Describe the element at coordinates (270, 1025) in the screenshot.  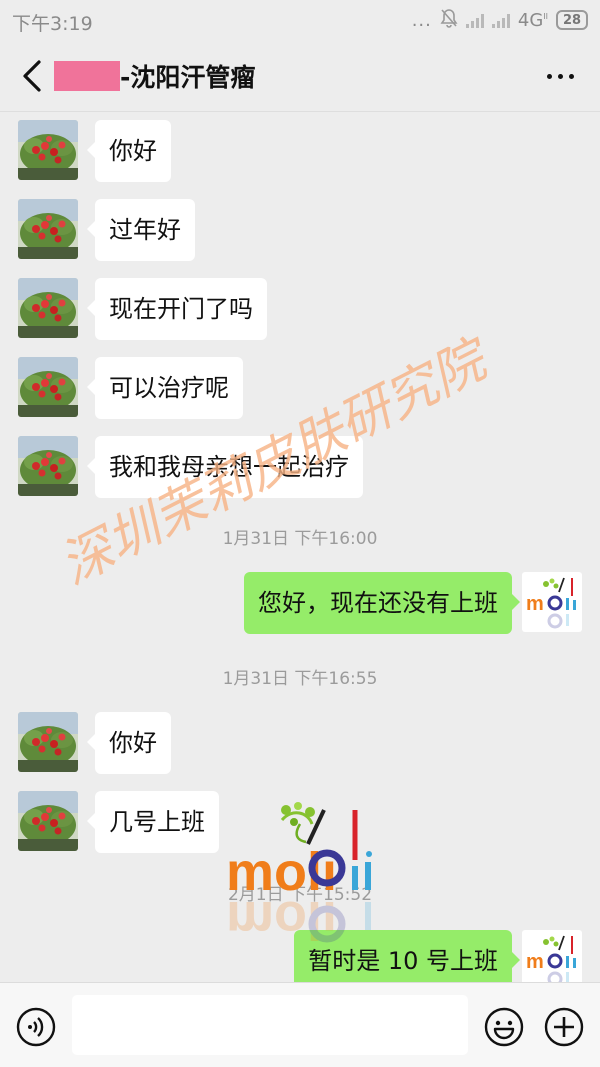
I see `message-input` at that location.